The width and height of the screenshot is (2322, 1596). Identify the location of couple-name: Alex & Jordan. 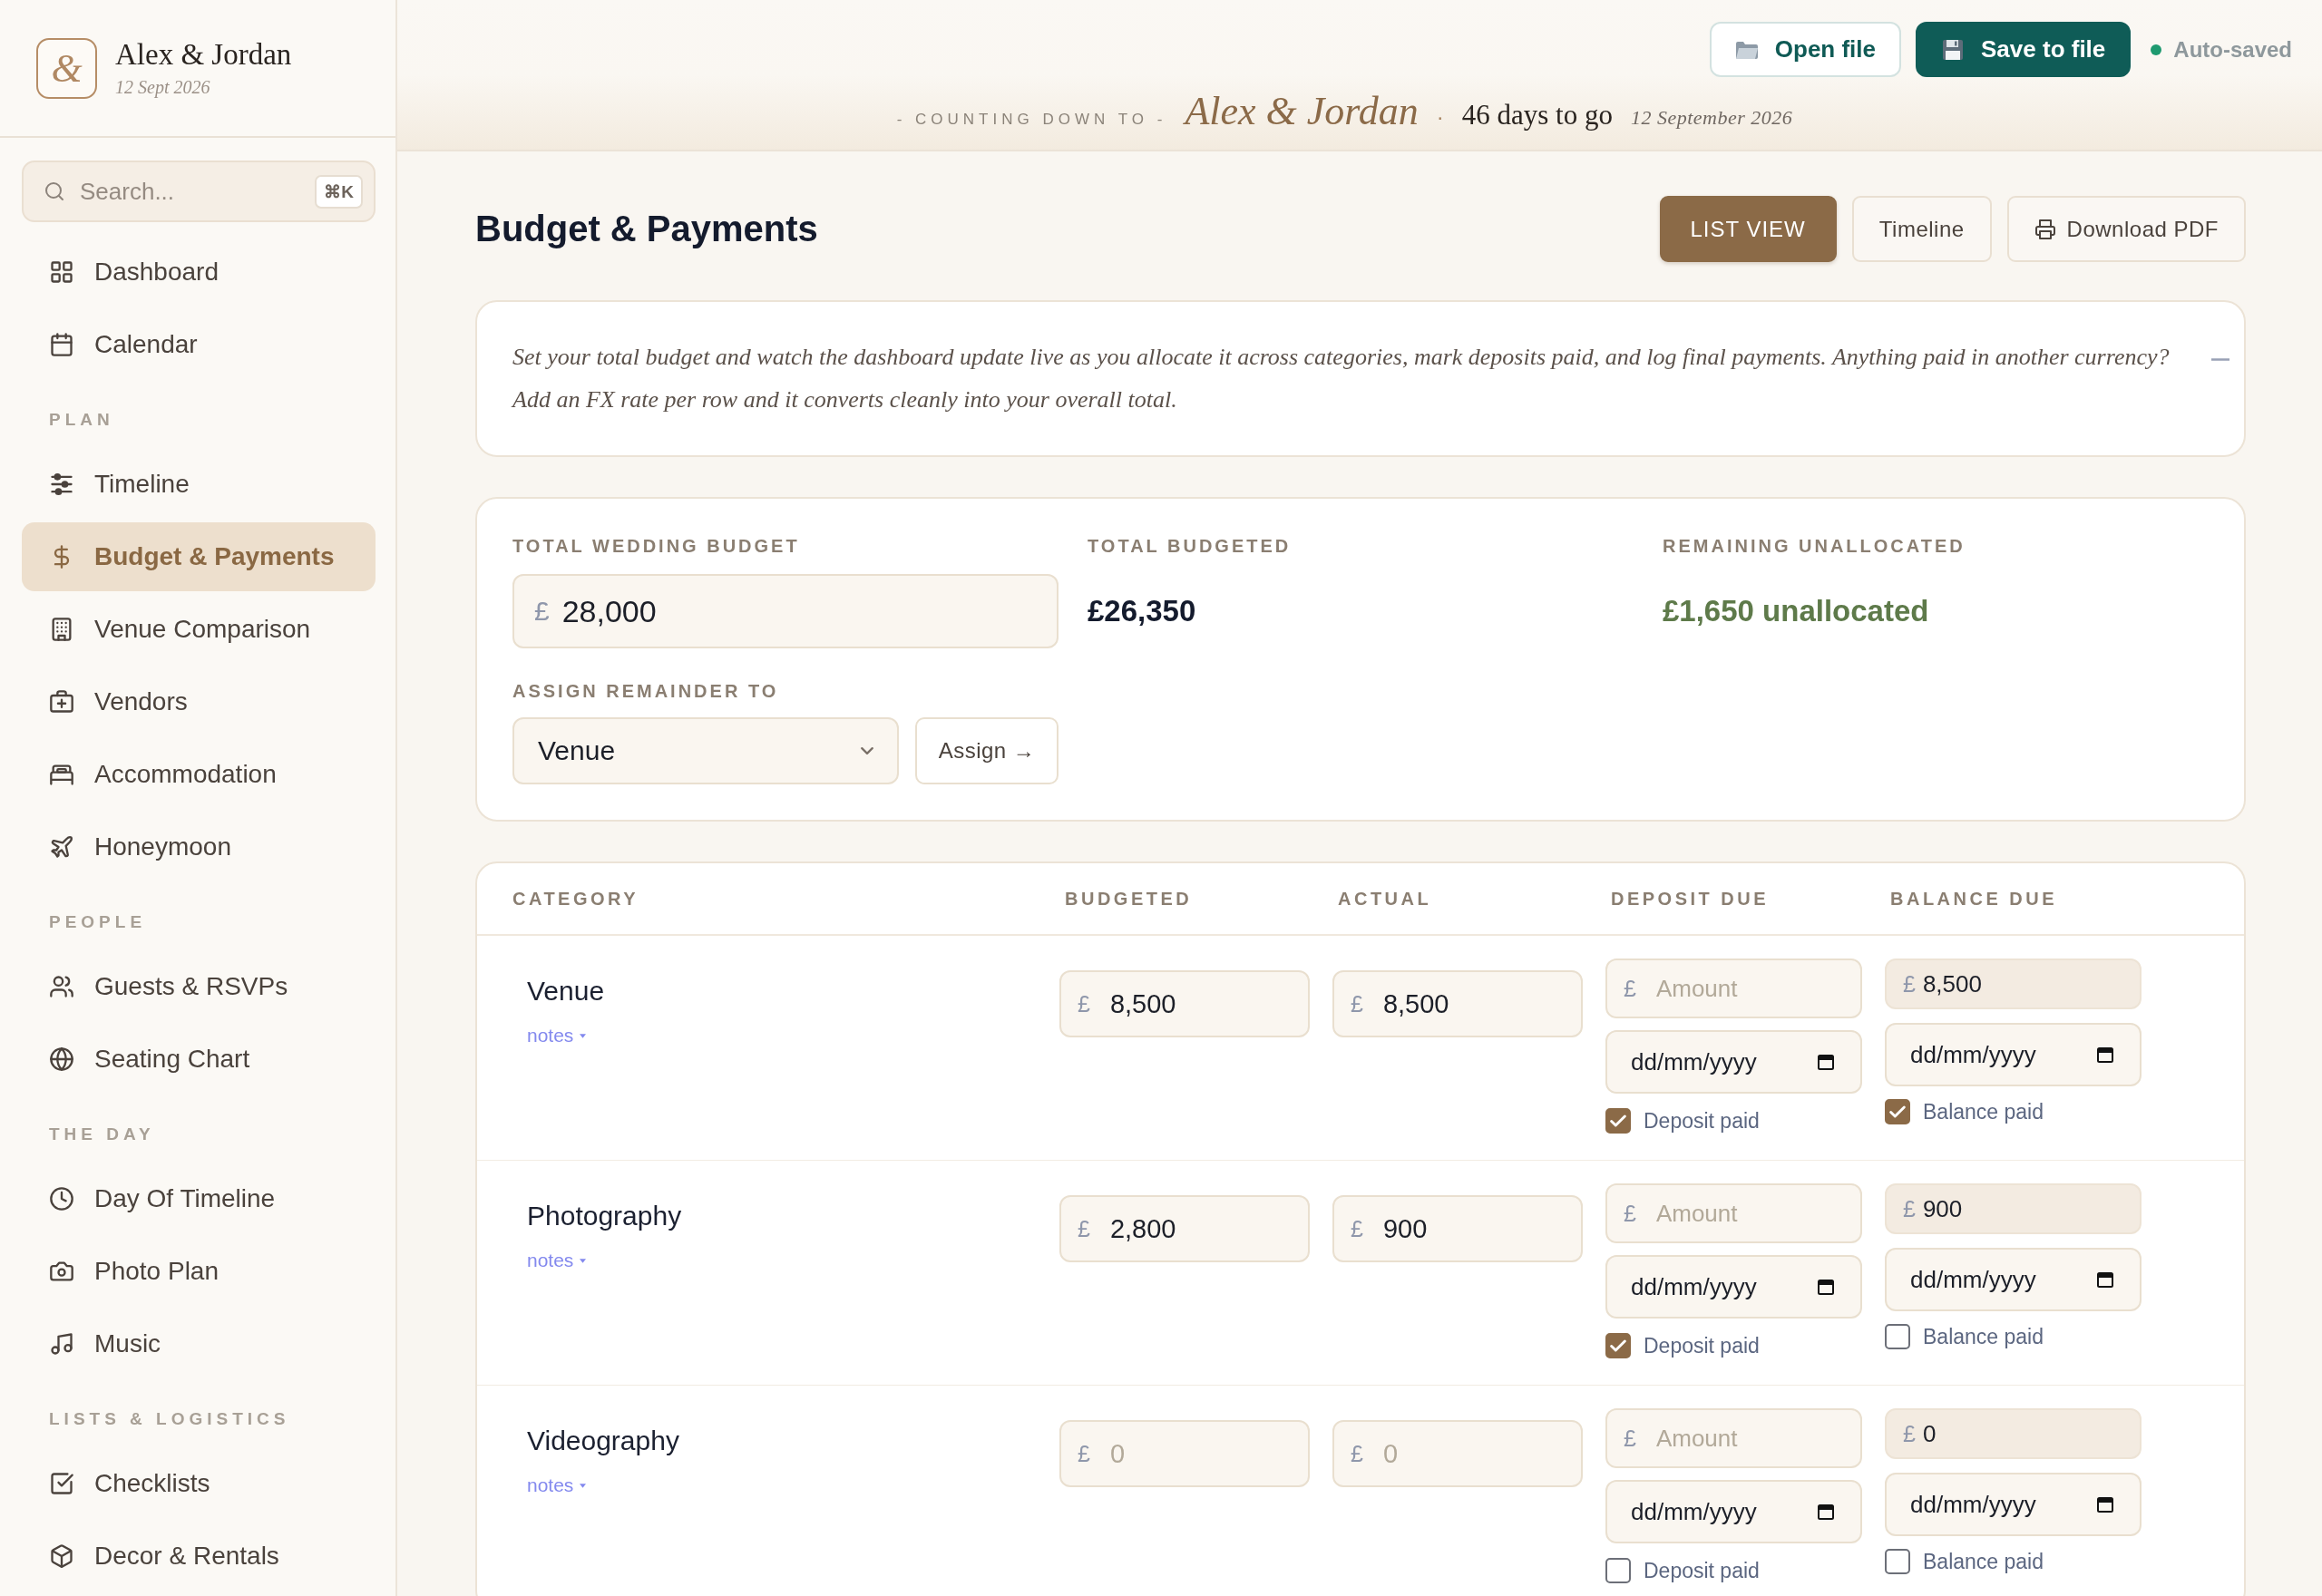
(203, 55).